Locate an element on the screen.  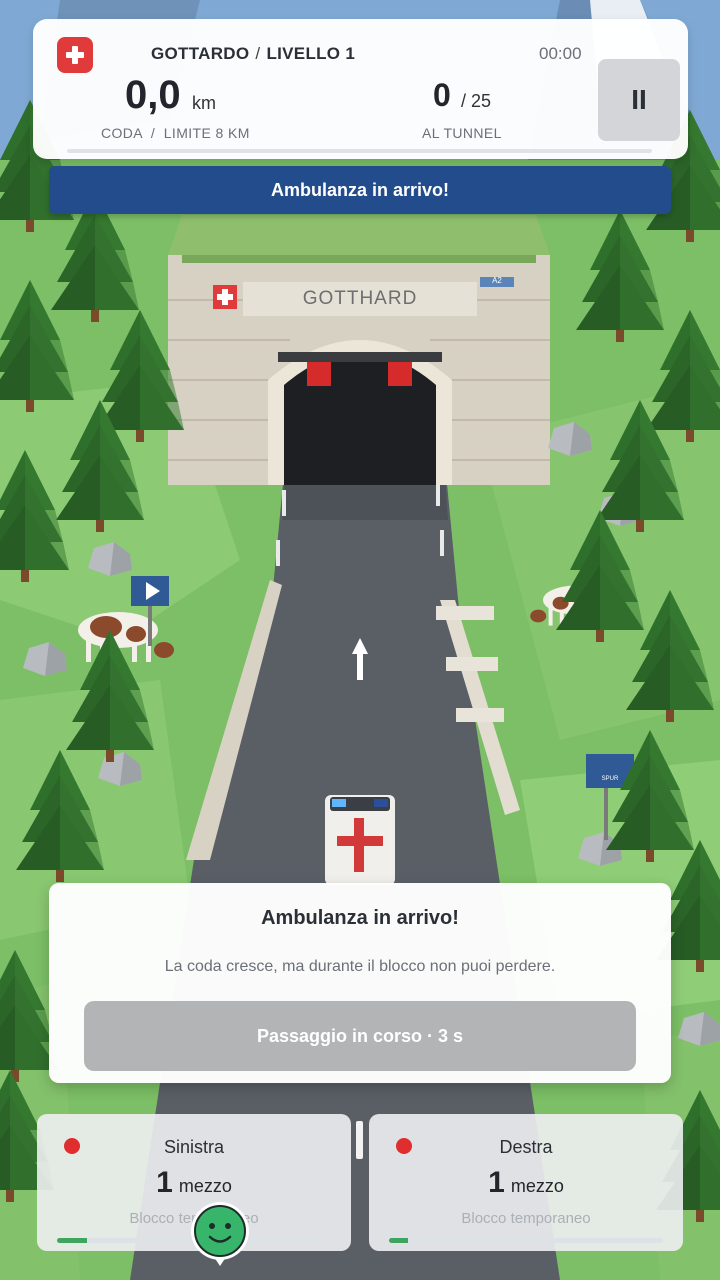
lane-right-card: Destra 1 mezzo Blocco temporaneo is located at coordinates (526, 1182).